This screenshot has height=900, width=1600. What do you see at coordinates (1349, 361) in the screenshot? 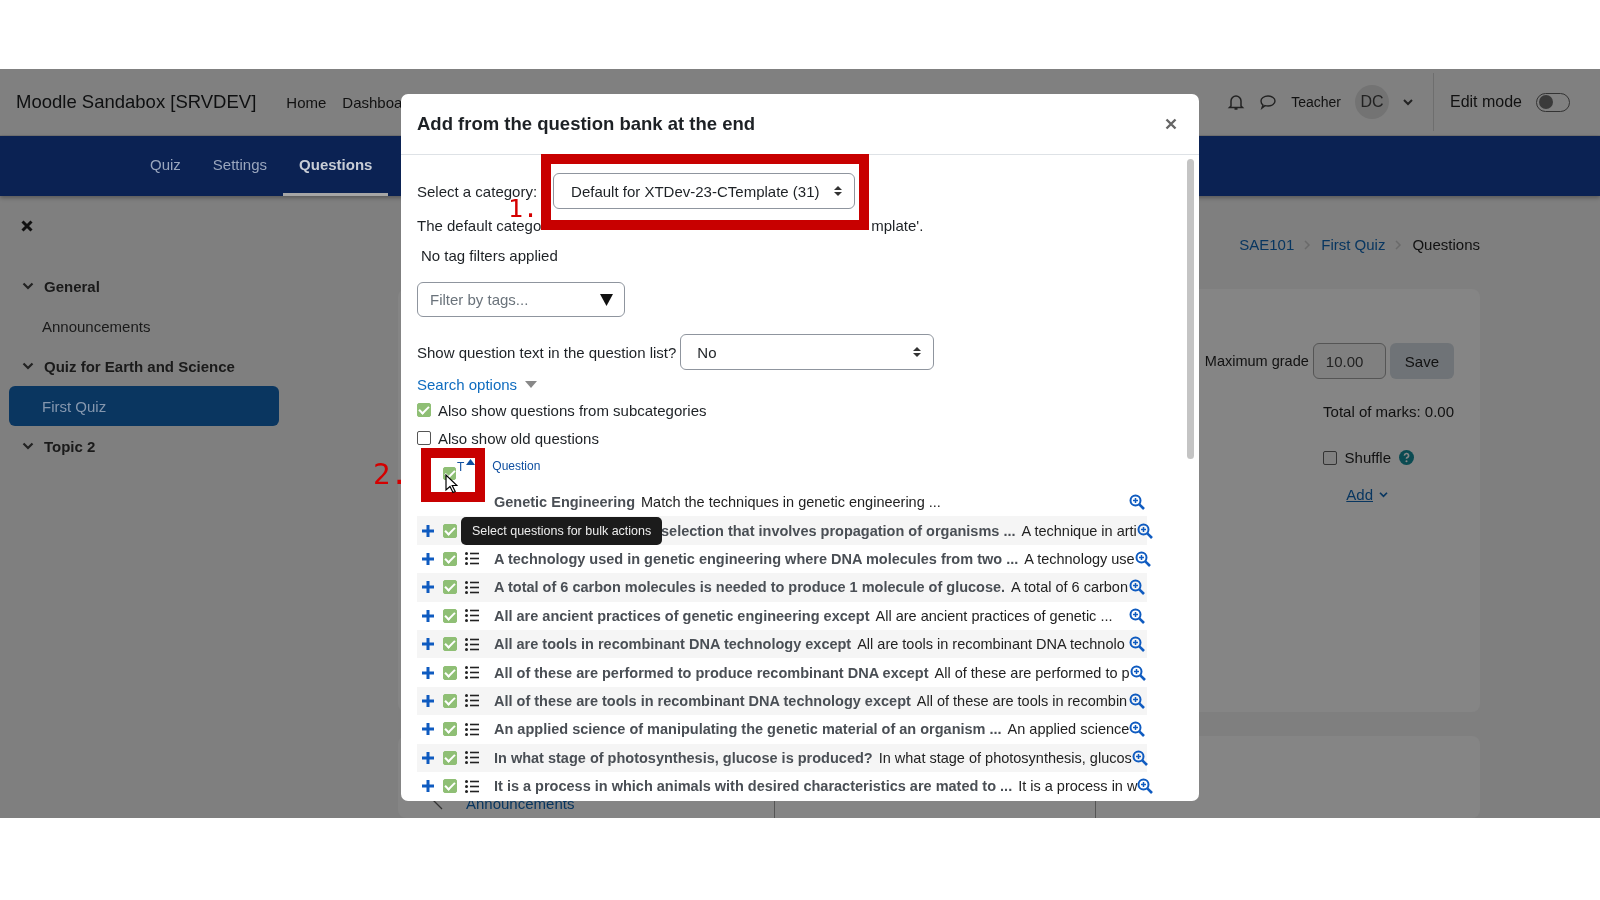
I see `max-grade-field: 10.00` at bounding box center [1349, 361].